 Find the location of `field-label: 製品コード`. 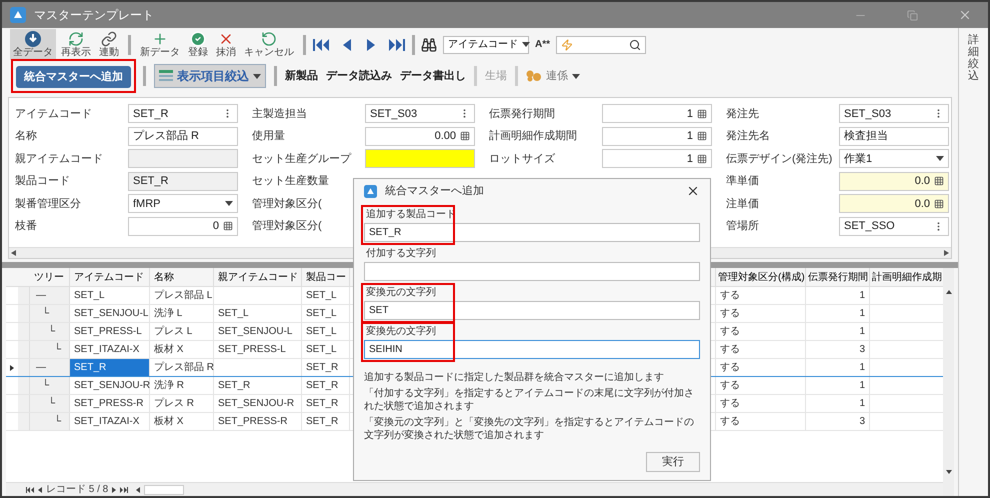

field-label: 製品コード is located at coordinates (43, 181).